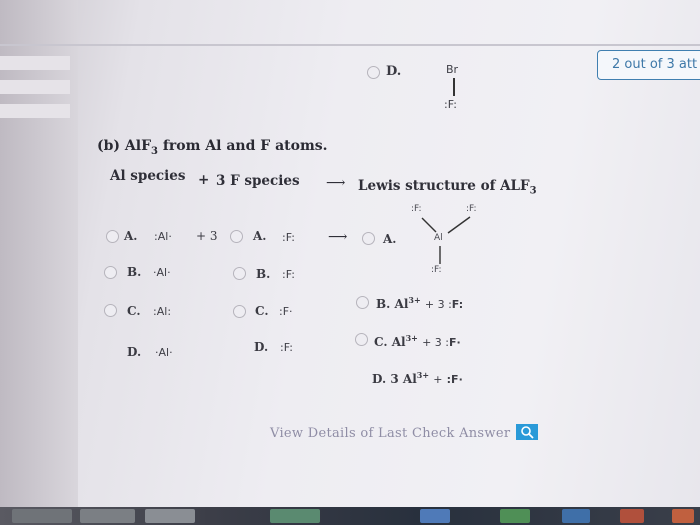 The image size is (700, 525). Describe the element at coordinates (163, 236) in the screenshot. I see `al-option-a-symbol: :Al·` at that location.